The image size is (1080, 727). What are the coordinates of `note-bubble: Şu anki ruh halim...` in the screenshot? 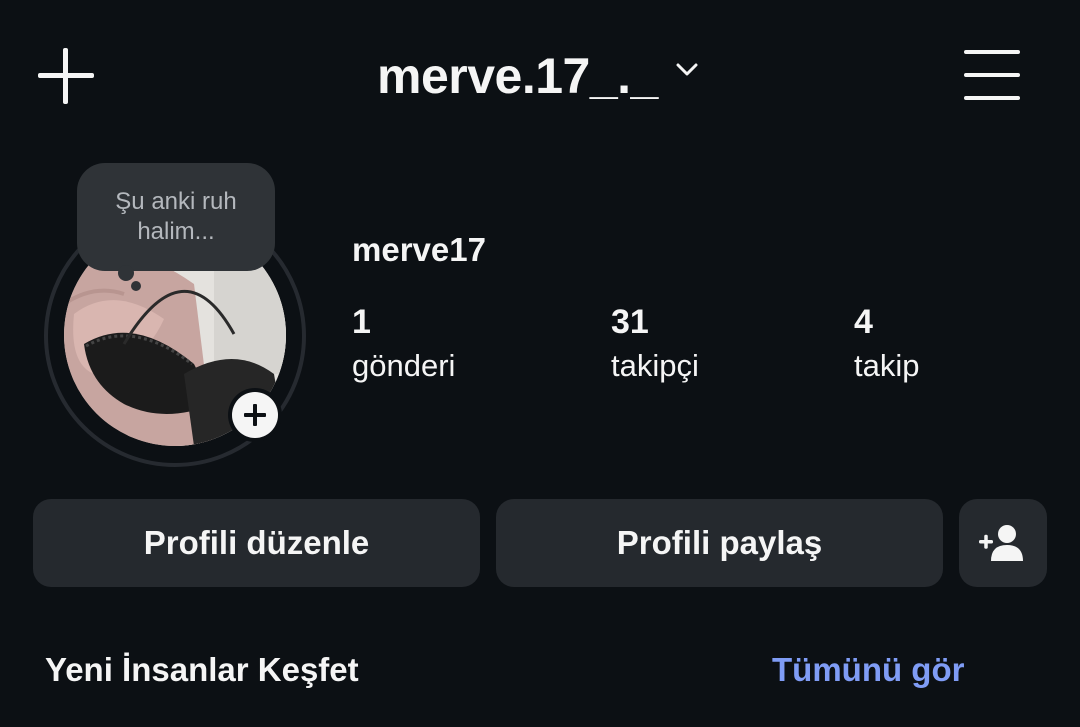 It's located at (176, 217).